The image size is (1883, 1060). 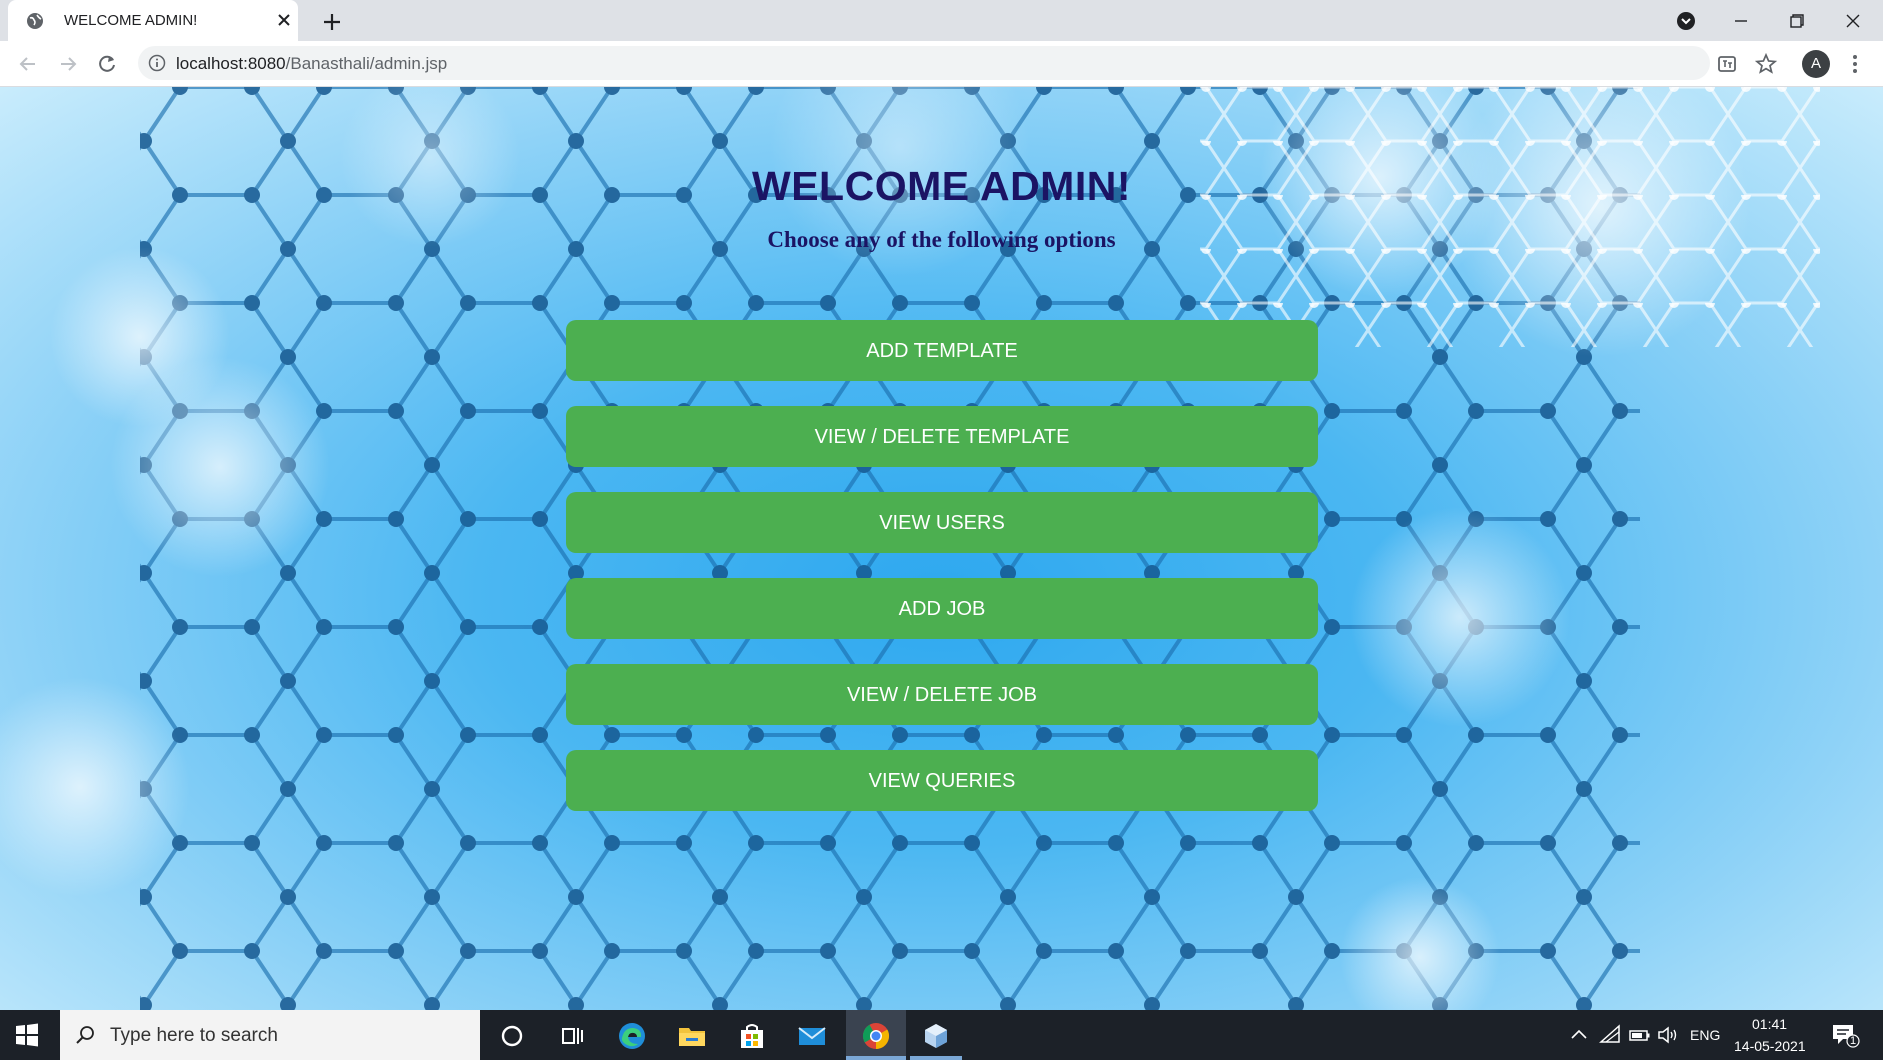 I want to click on bookmark-star-icon, so click(x=1766, y=64).